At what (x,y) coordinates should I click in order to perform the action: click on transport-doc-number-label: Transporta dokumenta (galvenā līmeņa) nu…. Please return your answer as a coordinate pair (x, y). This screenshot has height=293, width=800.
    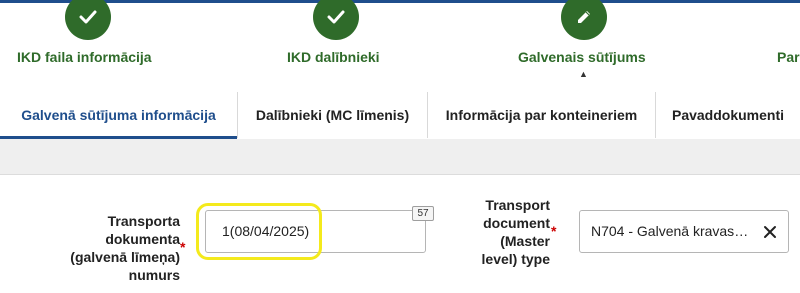
    Looking at the image, I should click on (105, 248).